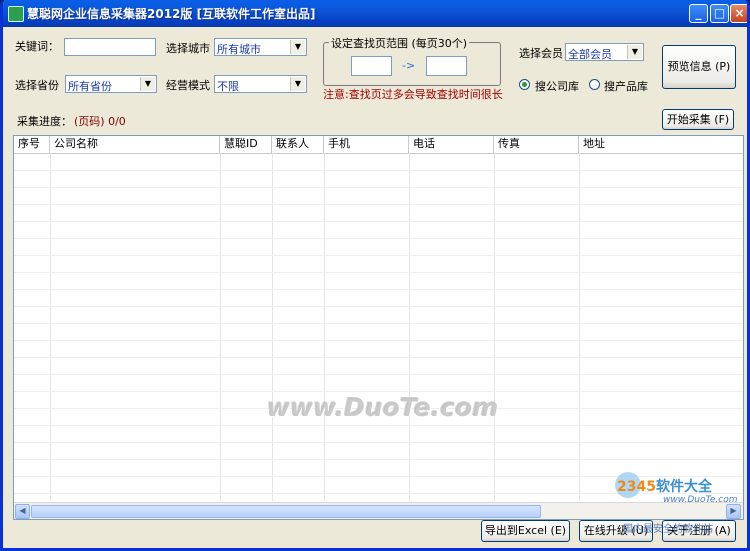 The image size is (750, 551). Describe the element at coordinates (100, 121) in the screenshot. I see `progress-value: (页码) 0/0` at that location.